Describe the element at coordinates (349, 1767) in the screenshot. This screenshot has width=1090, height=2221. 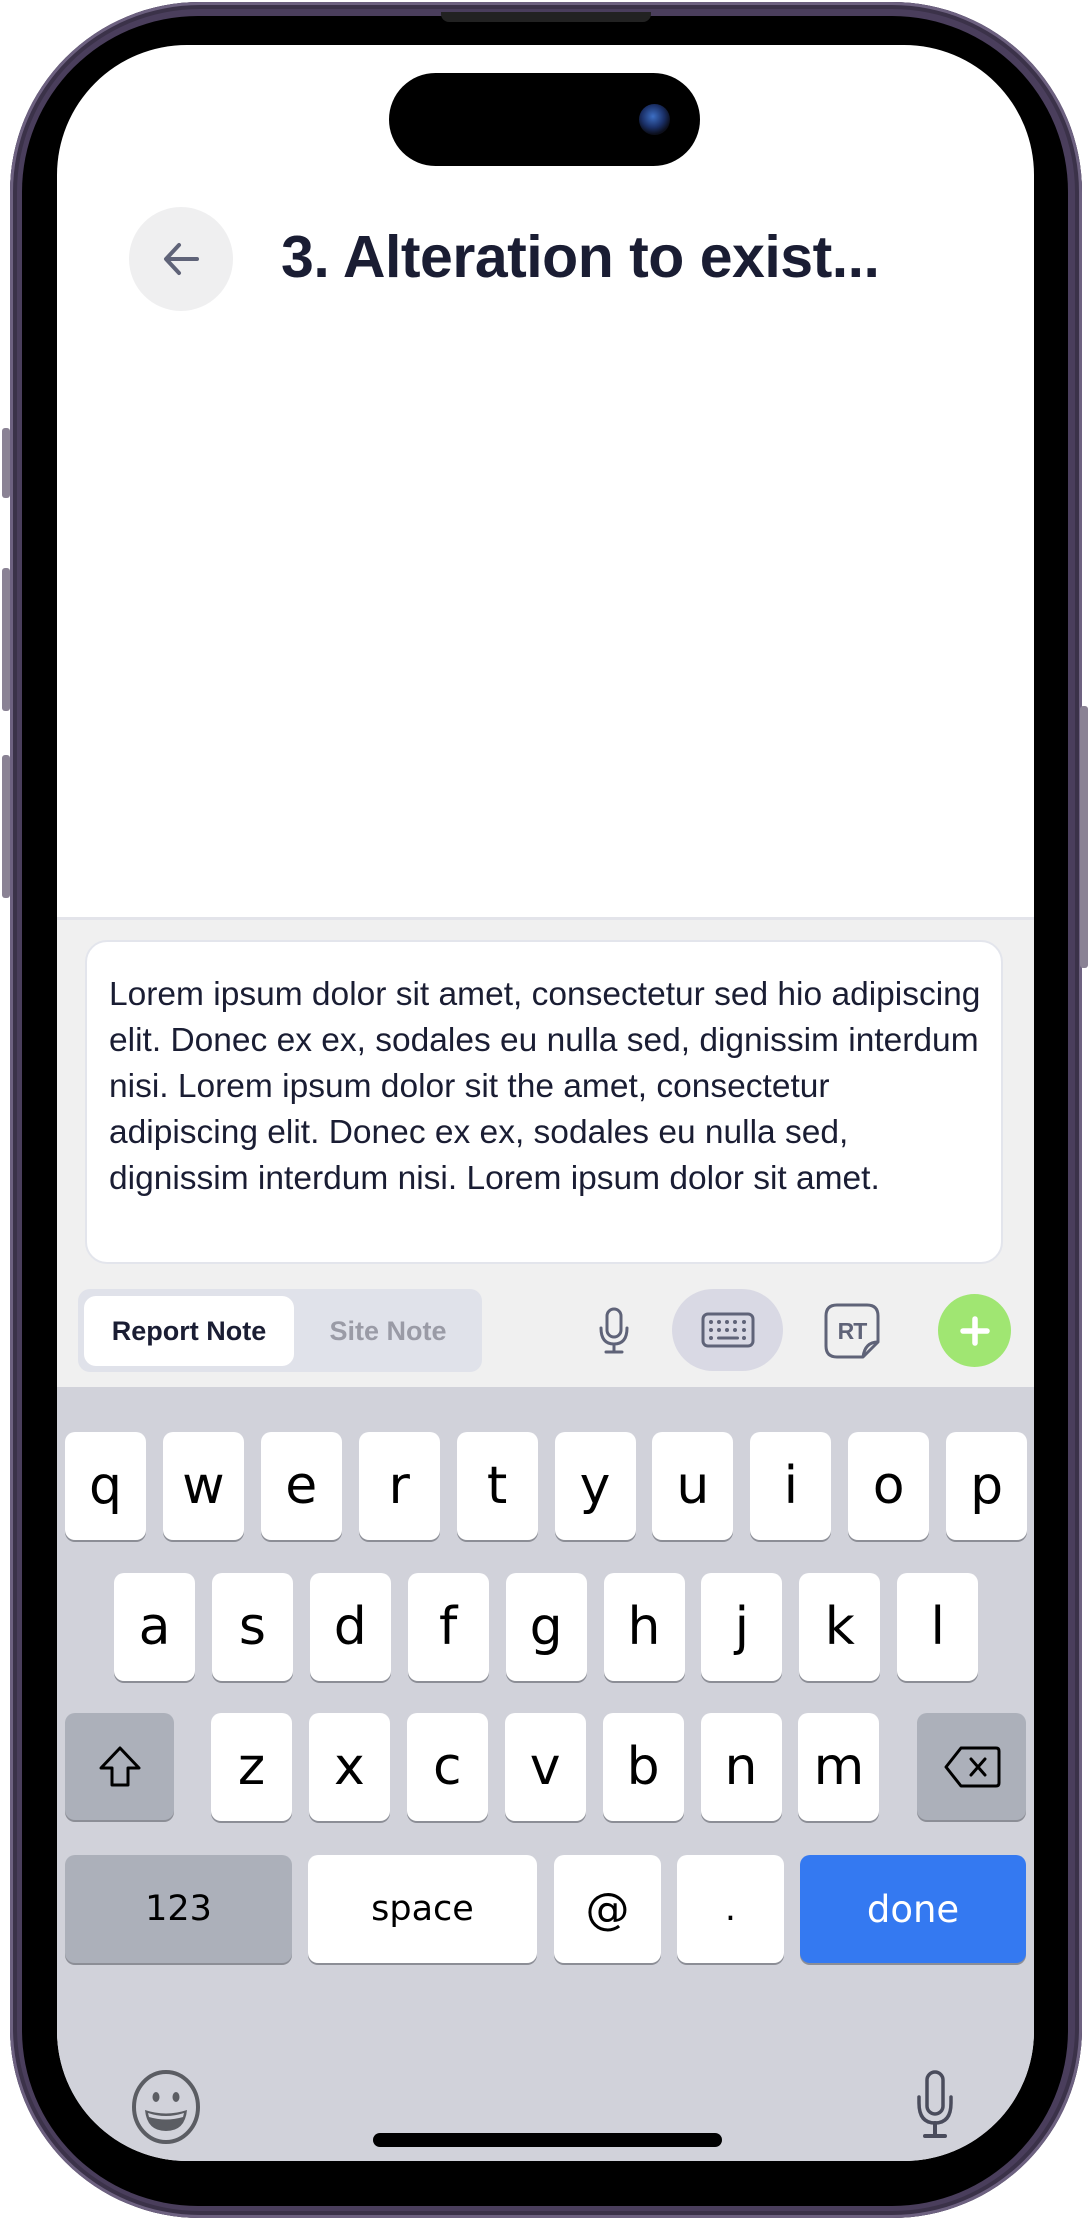
I see `key-x: x` at that location.